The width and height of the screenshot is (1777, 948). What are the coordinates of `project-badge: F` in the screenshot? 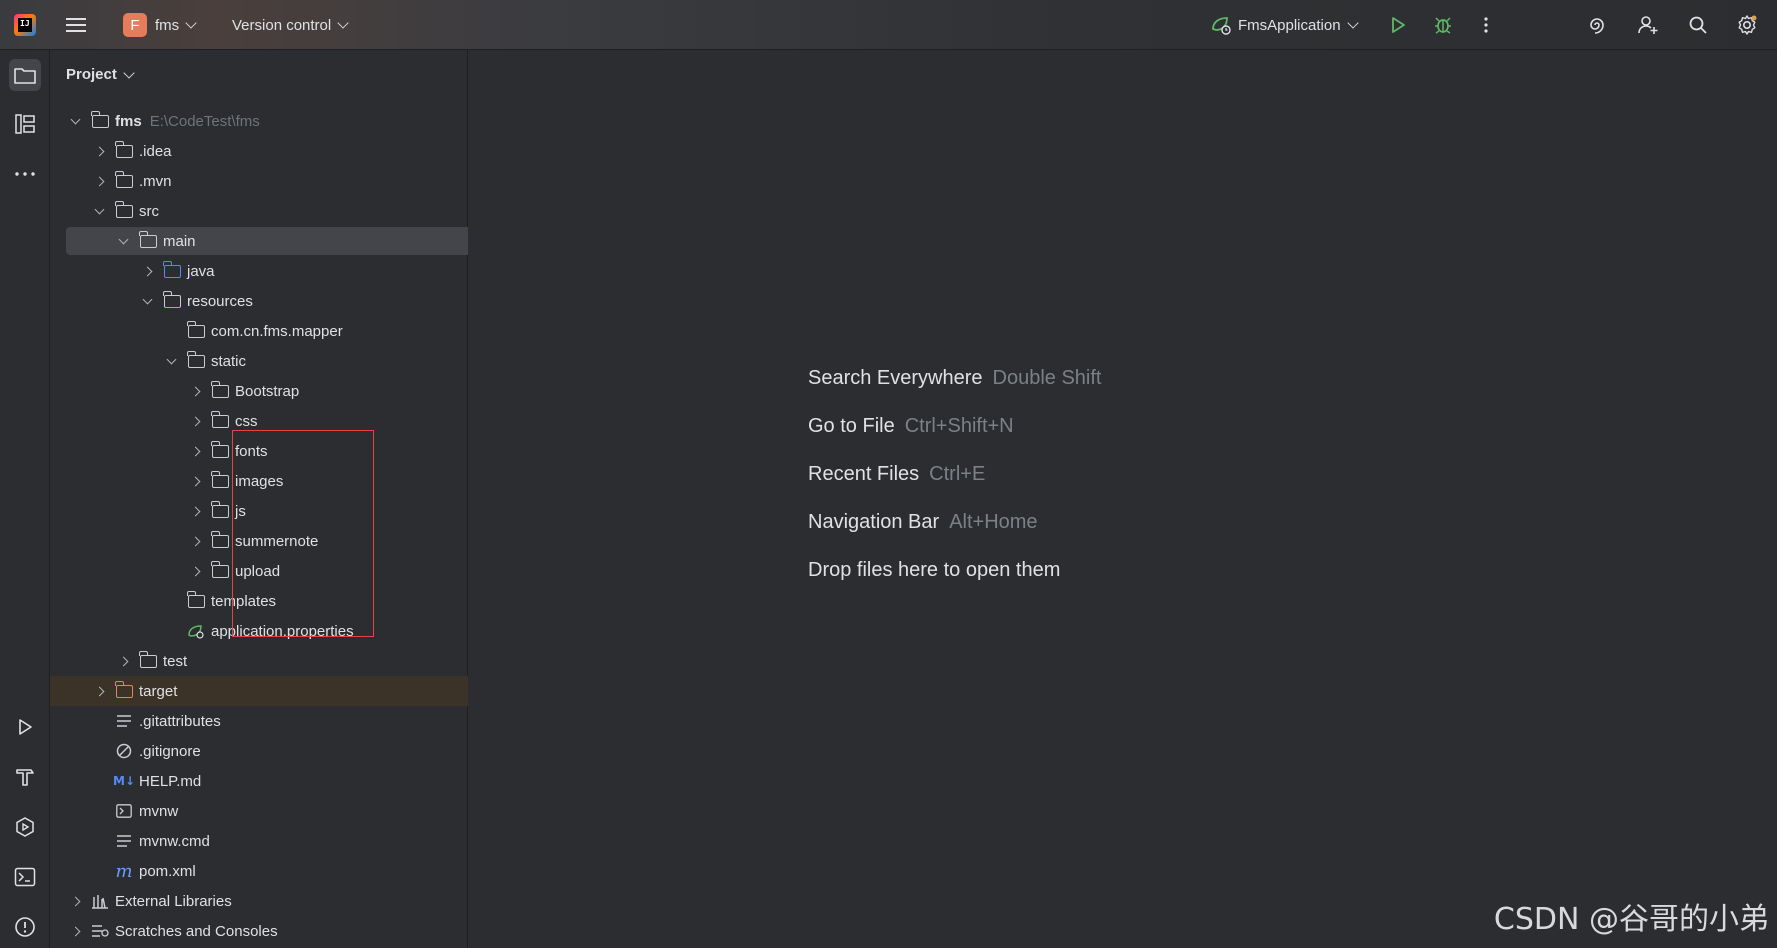 It's located at (135, 25).